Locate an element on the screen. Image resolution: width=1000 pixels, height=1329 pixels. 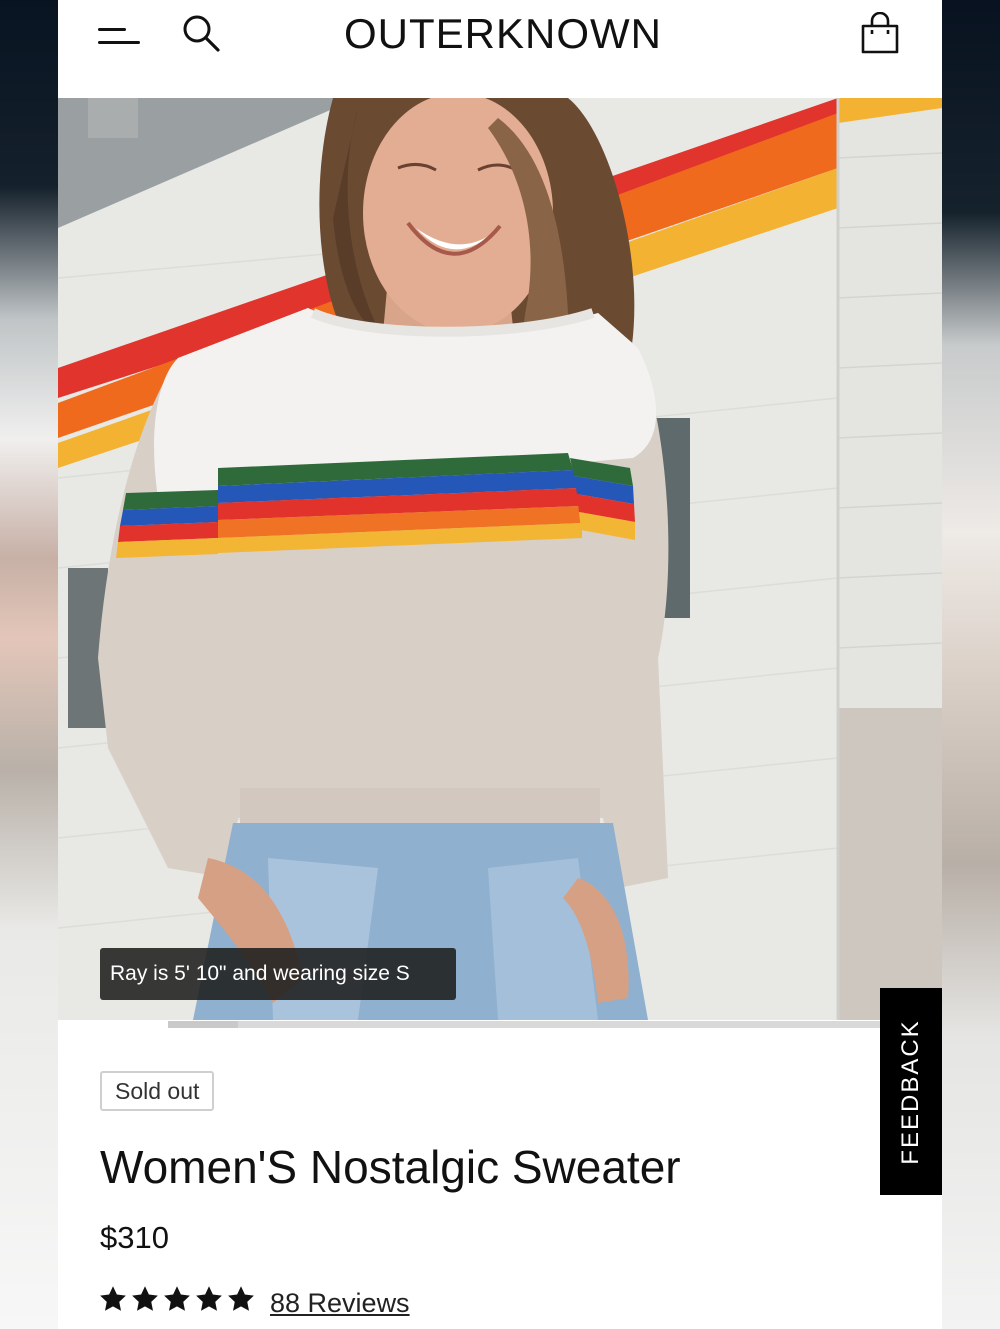
feedback-label: FEEDBACK is located at coordinates (910, 1091).